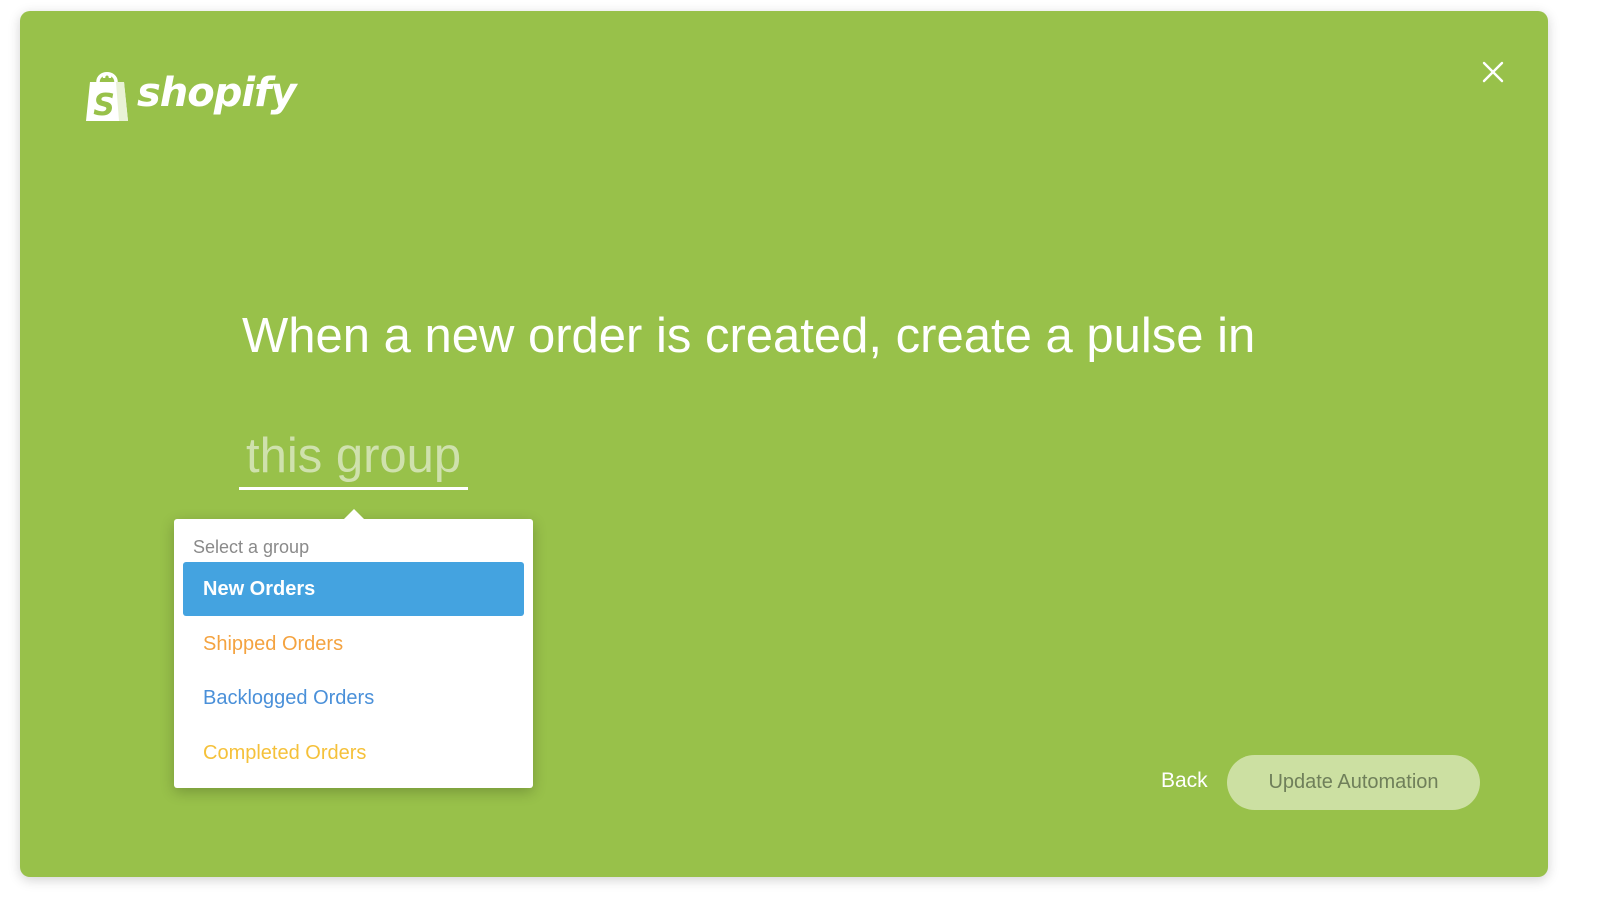  I want to click on group-select-field: this group, so click(353, 455).